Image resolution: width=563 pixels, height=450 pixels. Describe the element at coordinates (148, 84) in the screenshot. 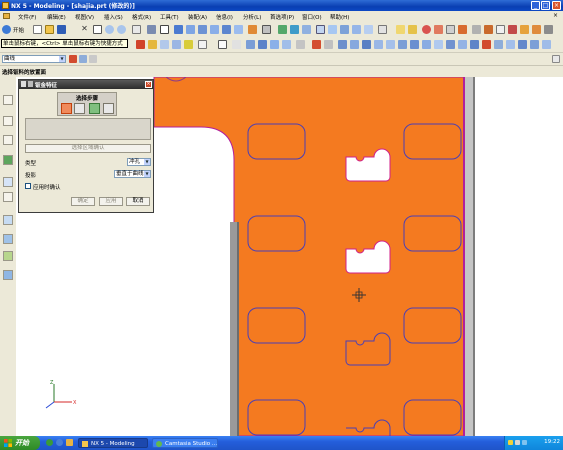

I see `dialog-close-button: ×` at that location.